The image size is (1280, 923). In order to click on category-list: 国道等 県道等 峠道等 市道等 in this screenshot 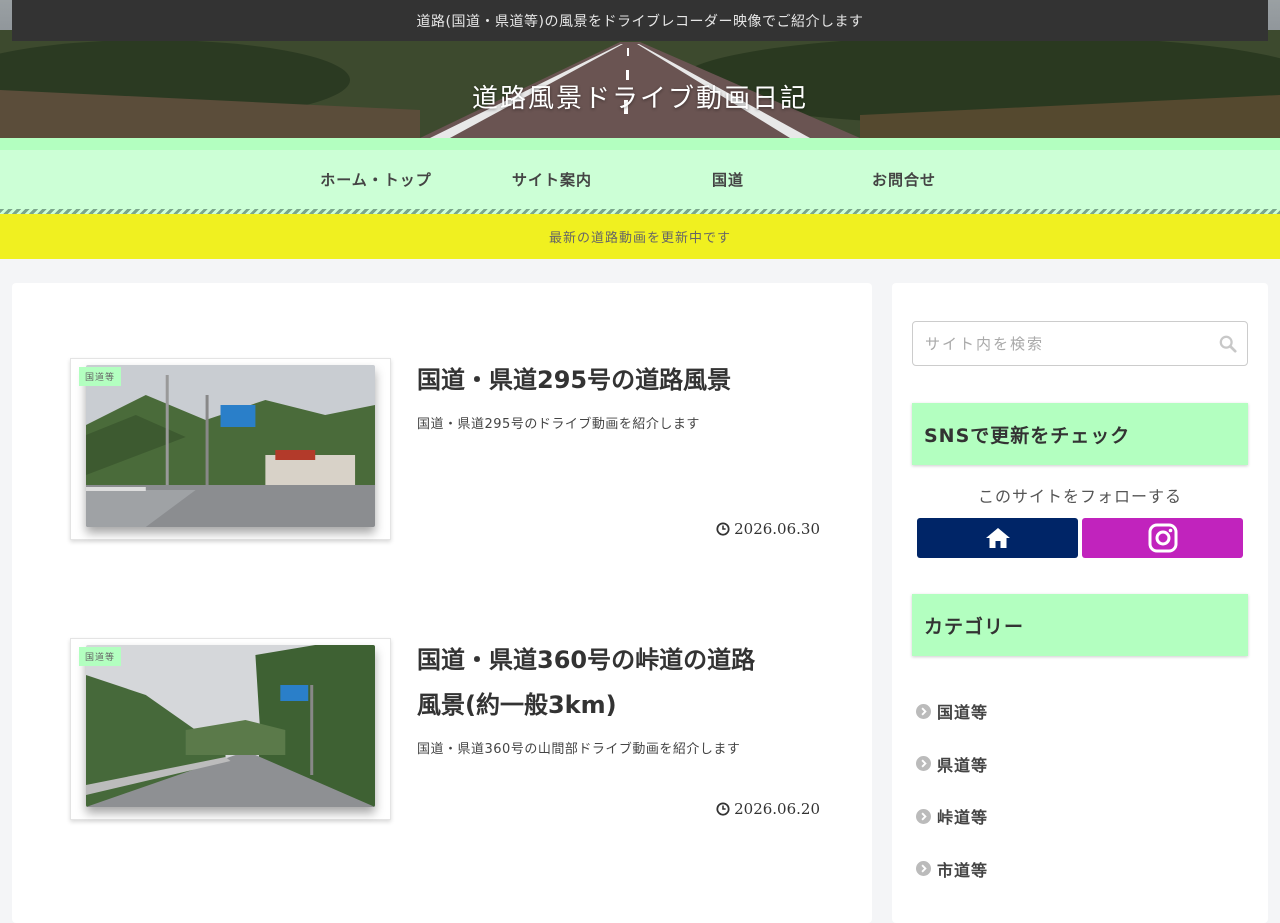, I will do `click(952, 790)`.